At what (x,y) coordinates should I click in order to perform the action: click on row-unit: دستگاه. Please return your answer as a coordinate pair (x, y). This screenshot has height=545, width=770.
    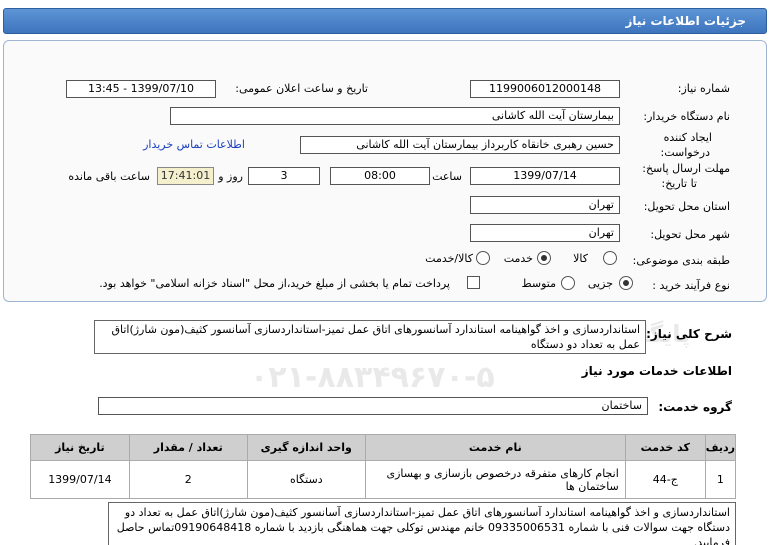
    Looking at the image, I should click on (306, 479).